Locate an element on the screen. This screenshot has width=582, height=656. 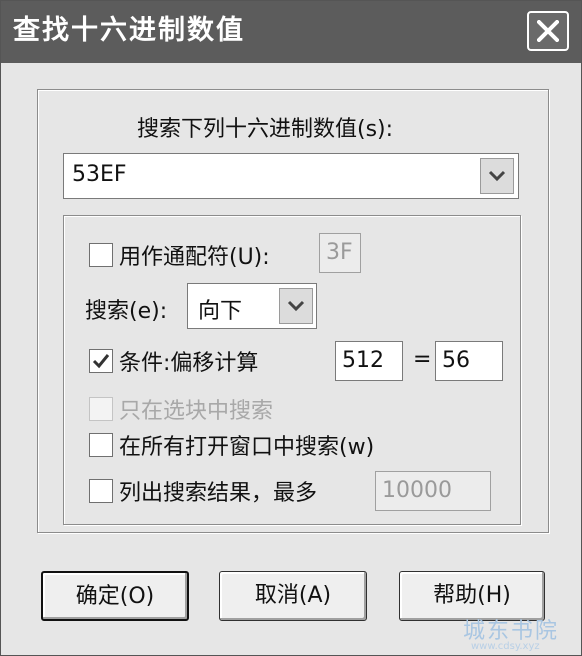
selection-only-checkbox is located at coordinates (101, 409).